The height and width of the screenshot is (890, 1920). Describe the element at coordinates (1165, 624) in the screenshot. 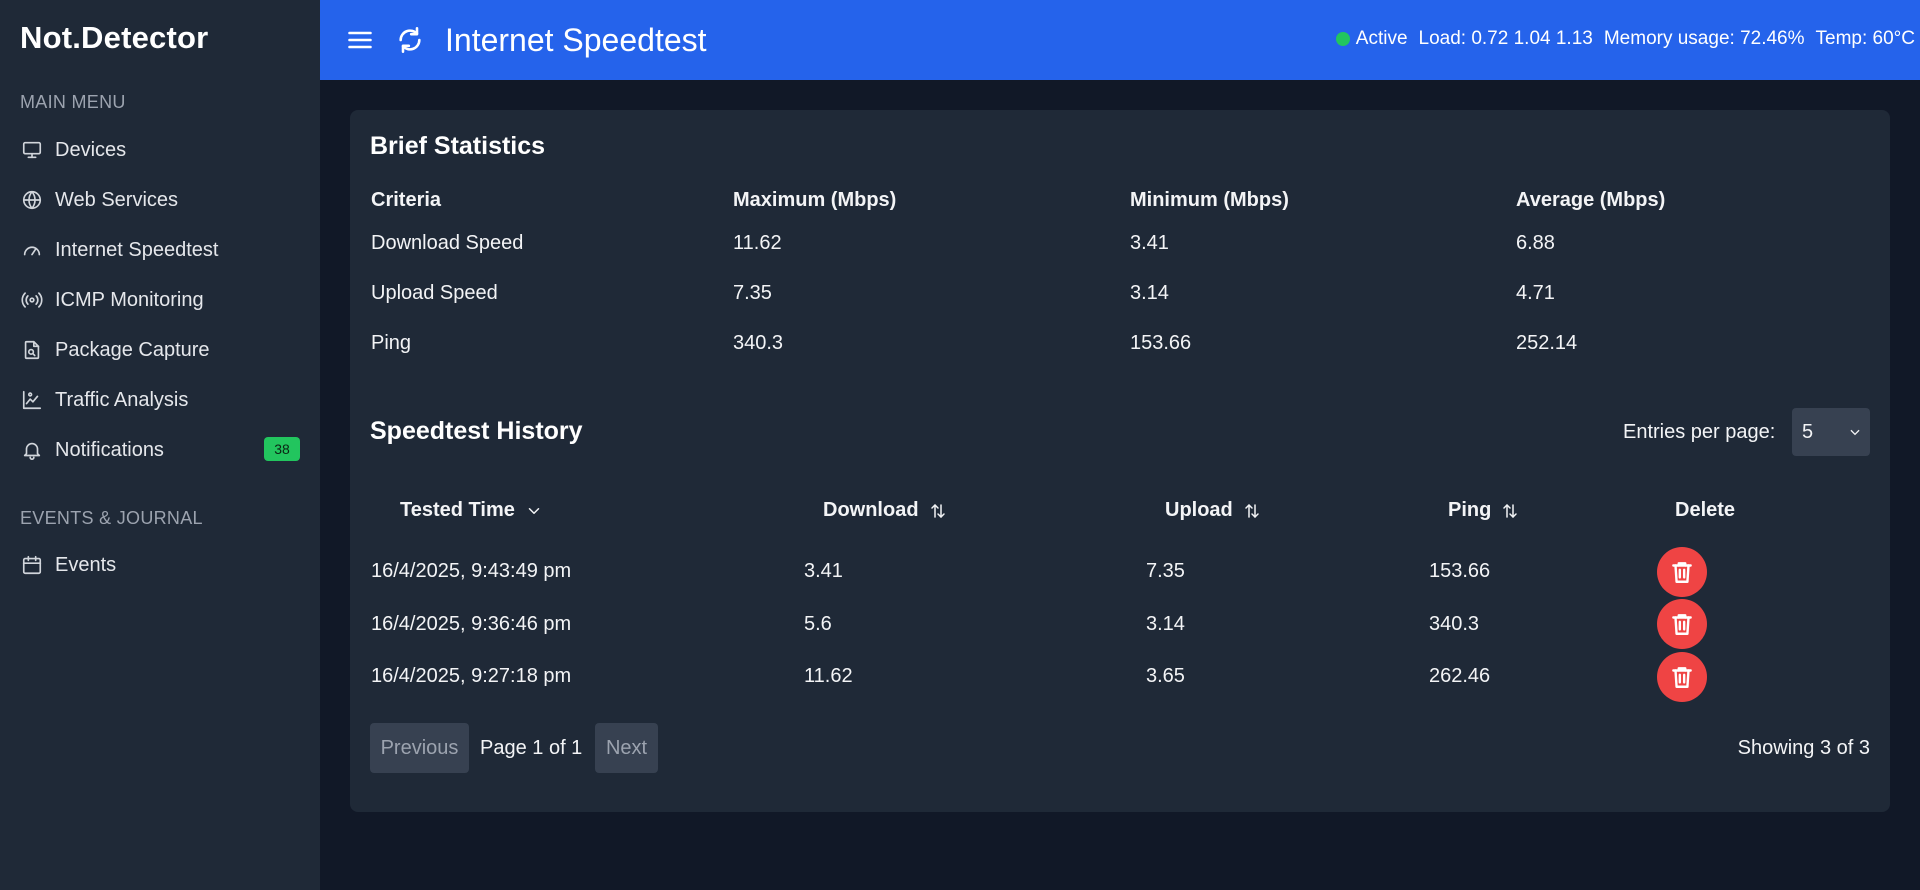

I see `history-cell-upload: 3.14` at that location.